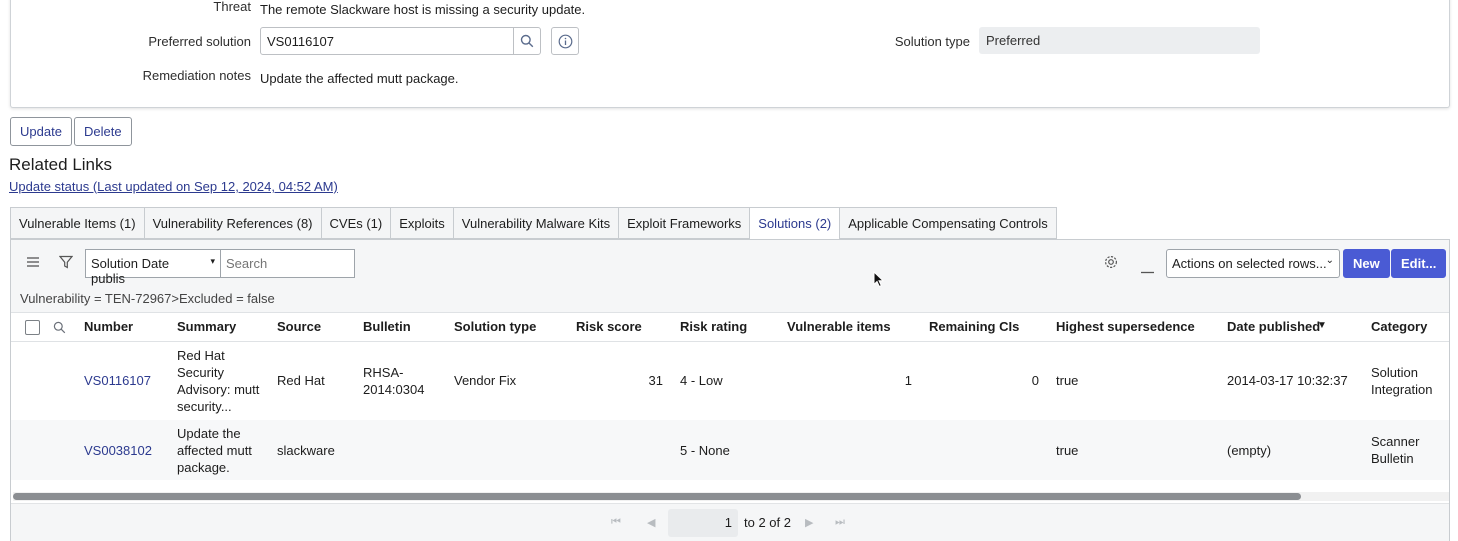 This screenshot has height=541, width=1458. What do you see at coordinates (730, 312) in the screenshot?
I see `header-top-divider` at bounding box center [730, 312].